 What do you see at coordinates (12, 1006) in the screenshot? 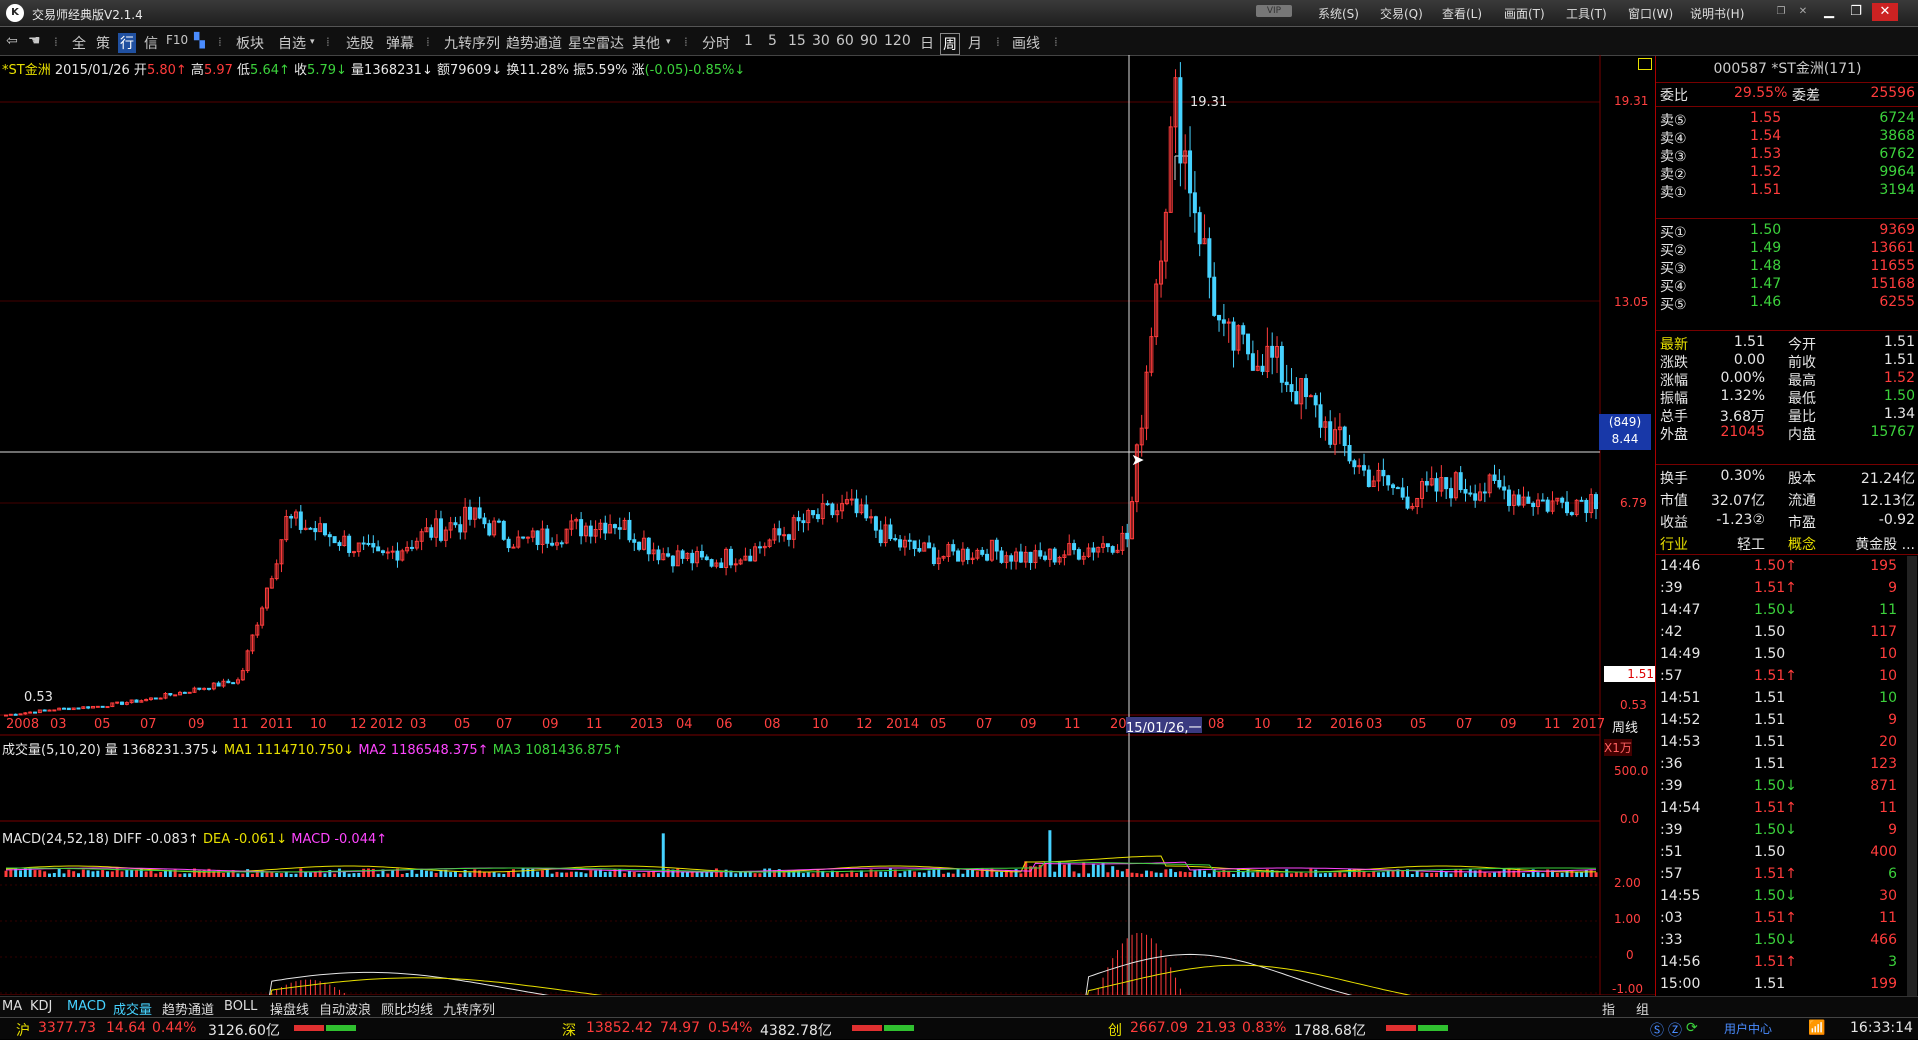
I see `indicator-tab: MA` at bounding box center [12, 1006].